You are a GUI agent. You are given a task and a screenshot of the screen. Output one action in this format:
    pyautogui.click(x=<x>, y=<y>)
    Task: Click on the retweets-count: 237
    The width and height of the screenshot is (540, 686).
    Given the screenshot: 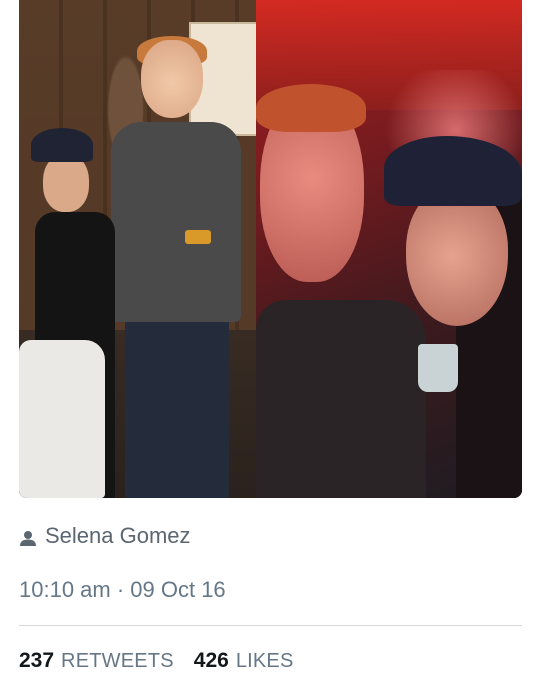 What is the action you would take?
    pyautogui.click(x=37, y=660)
    